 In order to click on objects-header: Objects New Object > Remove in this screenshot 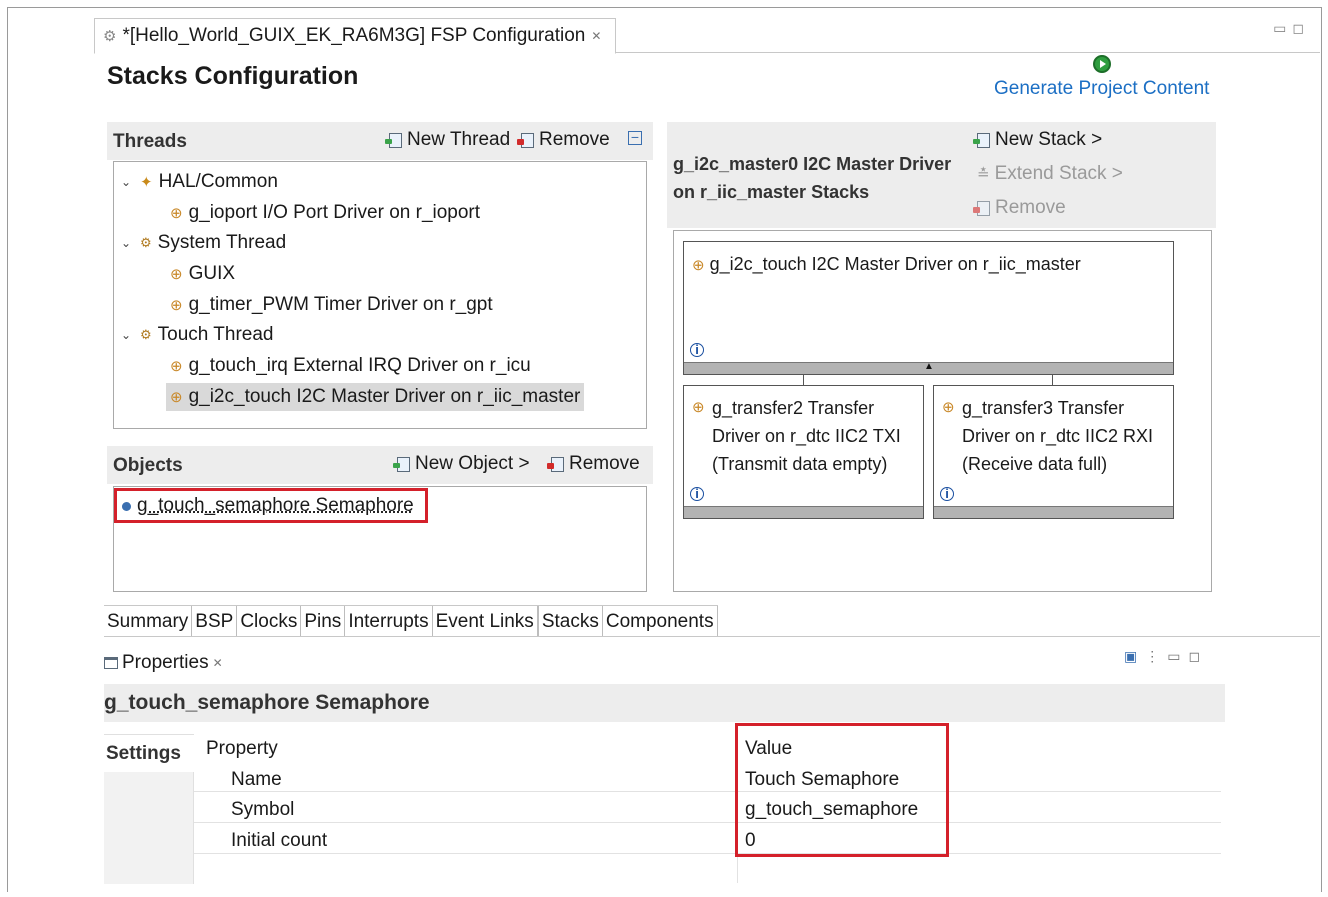, I will do `click(380, 465)`.